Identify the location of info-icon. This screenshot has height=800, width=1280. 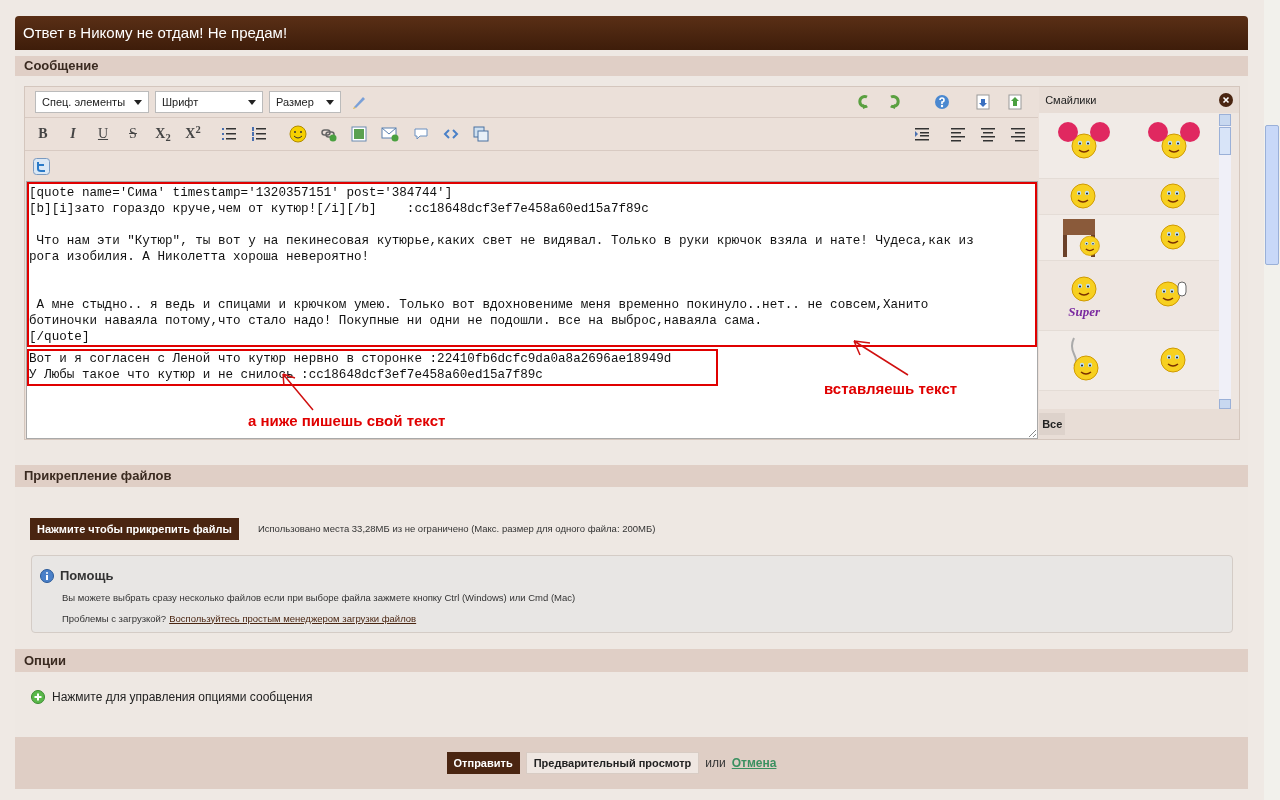
(47, 575).